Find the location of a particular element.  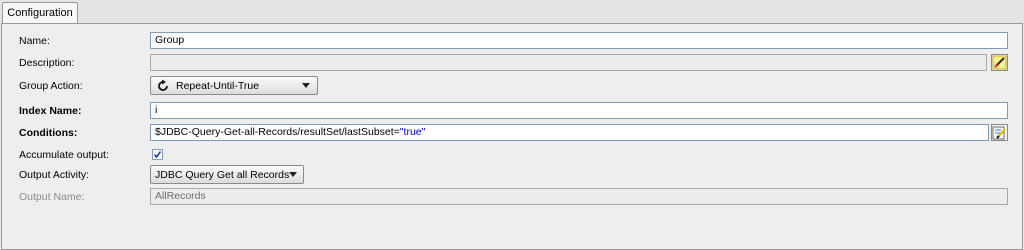

description-row: Description: is located at coordinates (513, 63).